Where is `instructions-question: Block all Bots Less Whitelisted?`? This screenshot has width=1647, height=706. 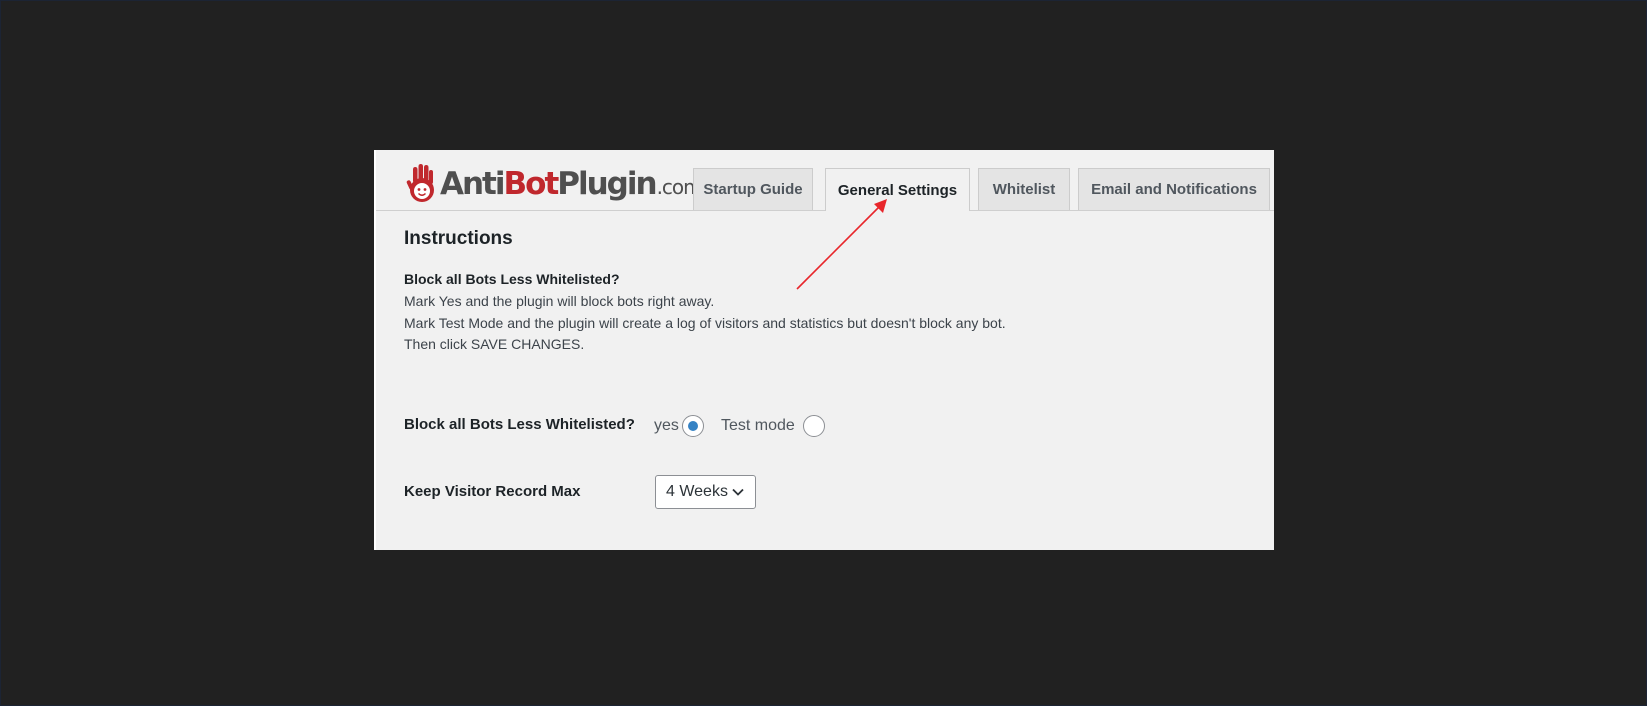 instructions-question: Block all Bots Less Whitelisted? is located at coordinates (512, 279).